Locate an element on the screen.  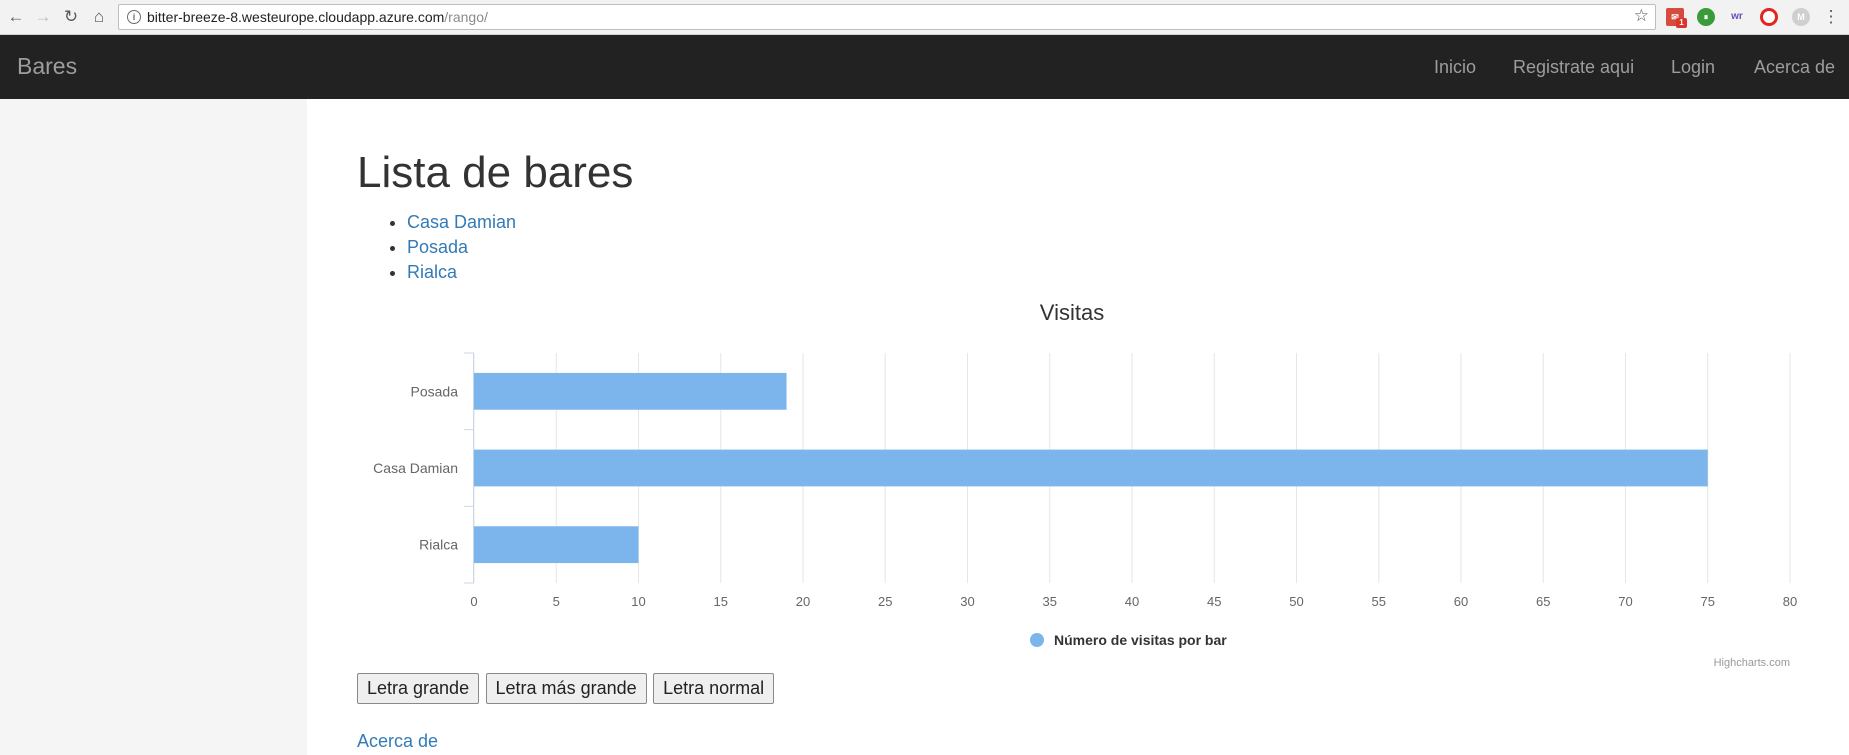
x-tick-label: 35 is located at coordinates (1050, 601).